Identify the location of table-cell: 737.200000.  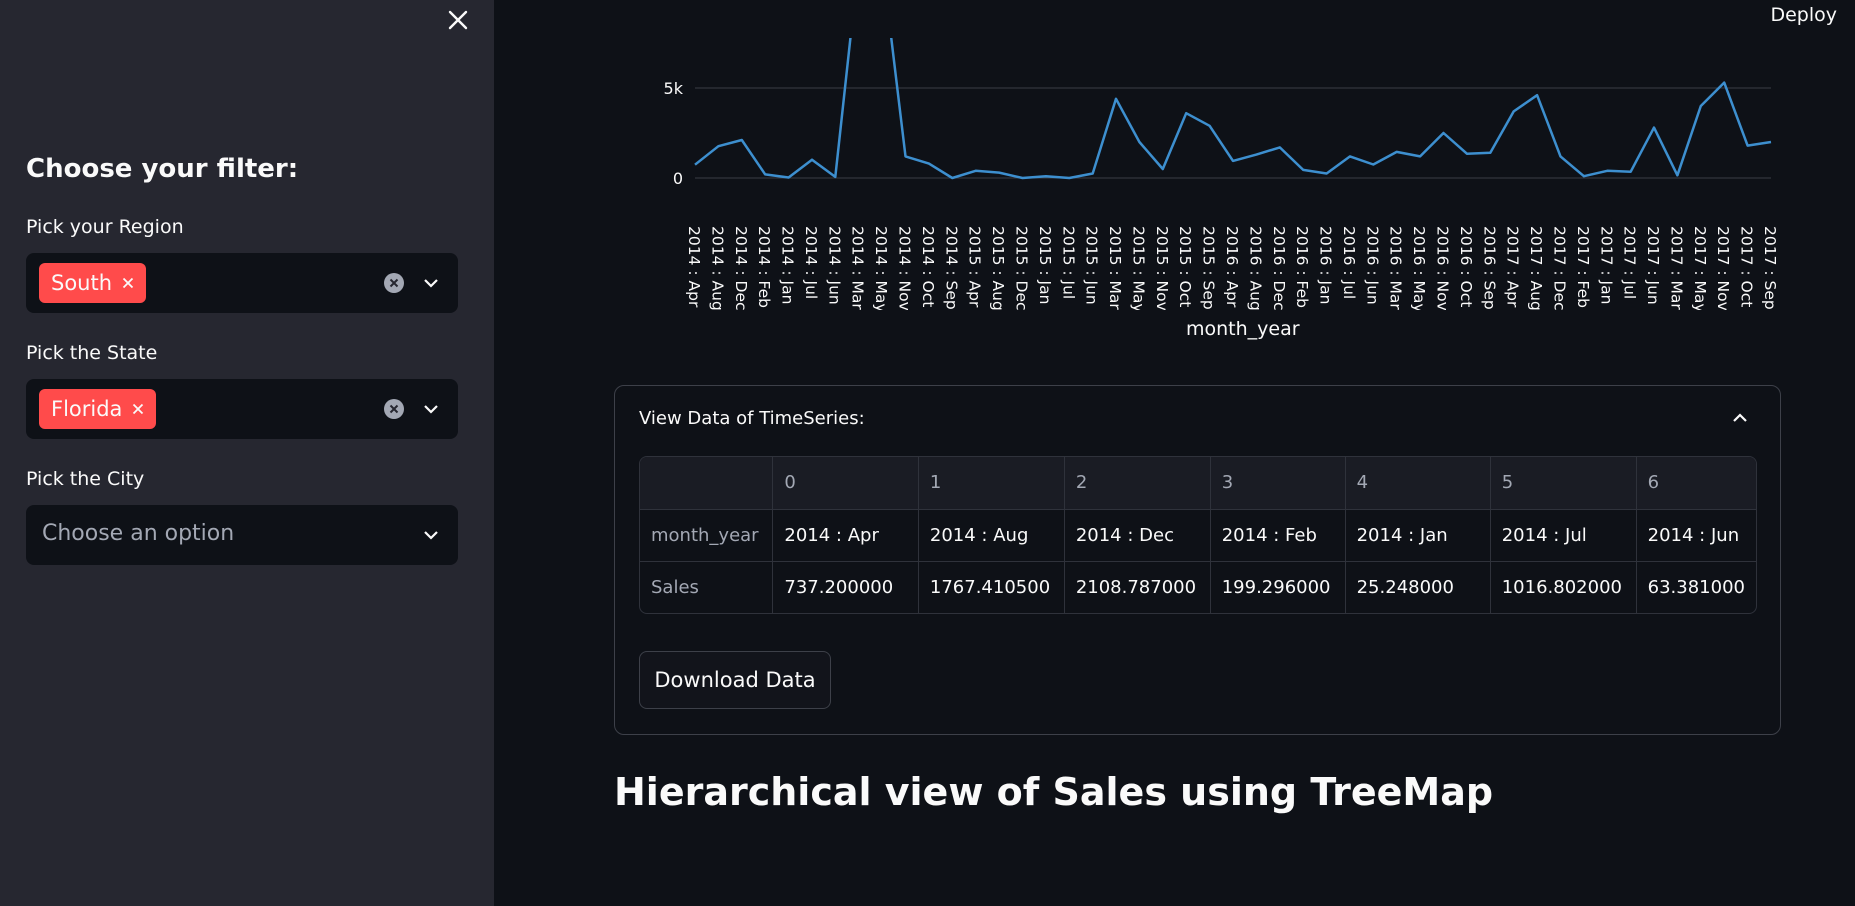
(845, 587).